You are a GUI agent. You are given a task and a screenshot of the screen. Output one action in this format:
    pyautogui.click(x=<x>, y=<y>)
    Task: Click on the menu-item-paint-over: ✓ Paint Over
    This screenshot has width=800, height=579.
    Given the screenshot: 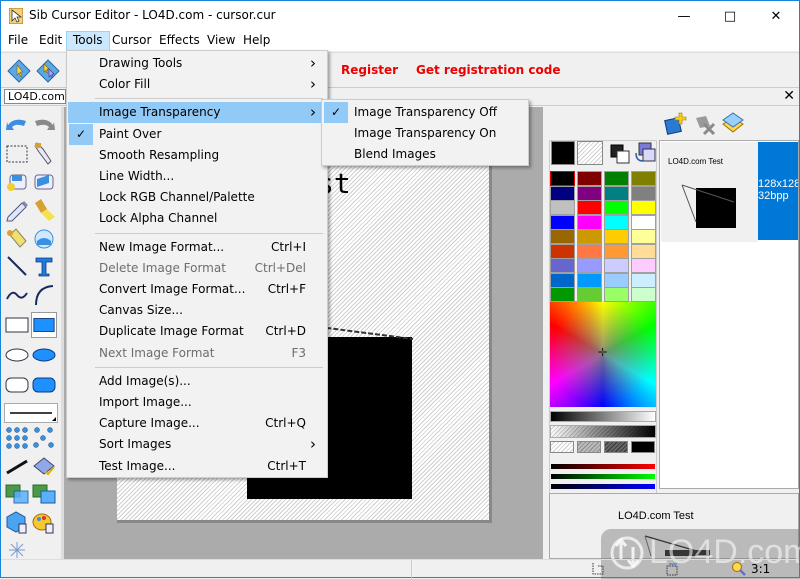 What is the action you would take?
    pyautogui.click(x=197, y=134)
    